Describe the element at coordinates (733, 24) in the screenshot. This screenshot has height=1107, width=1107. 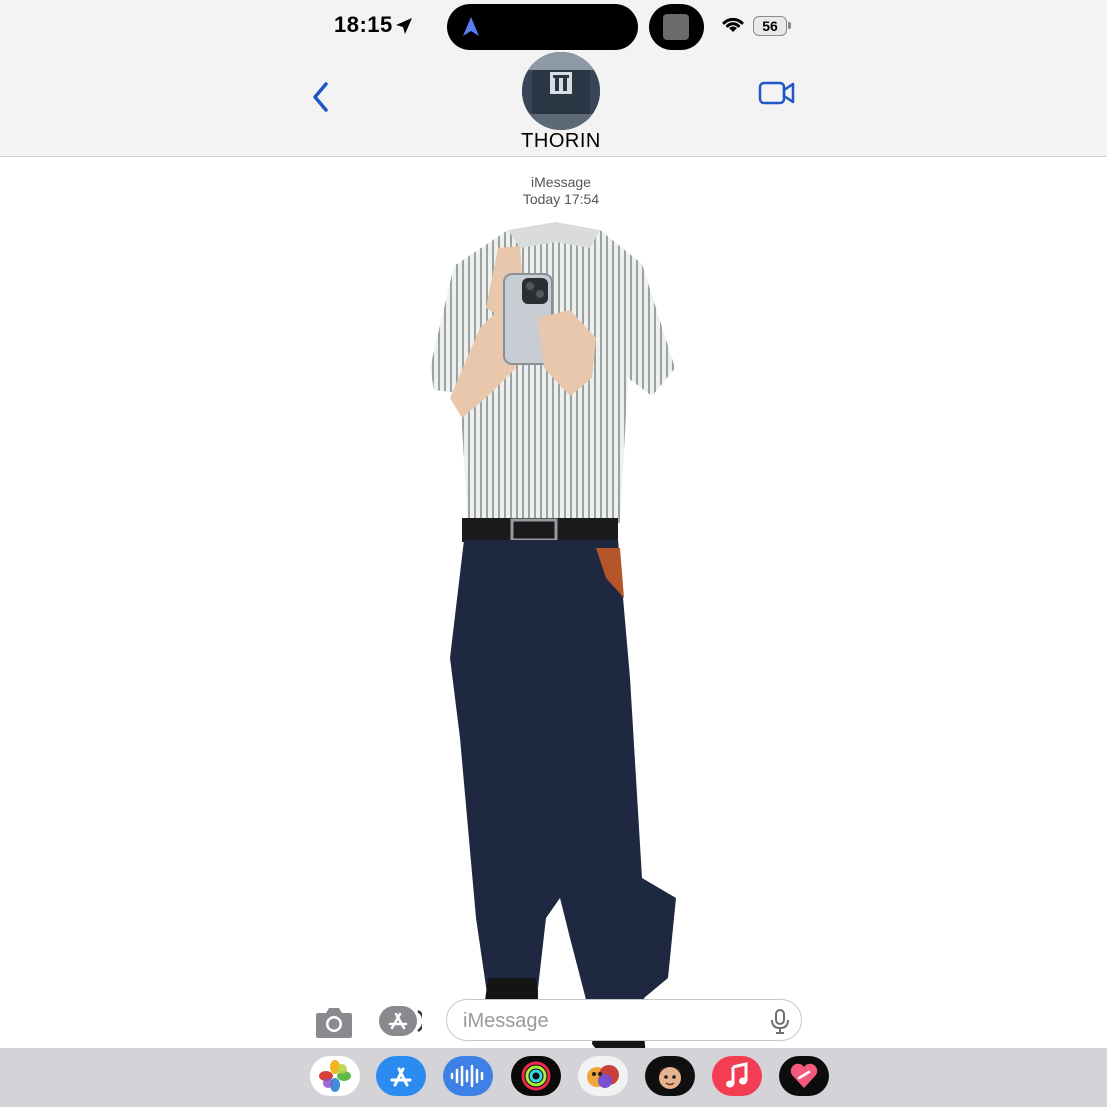
I see `wifi-icon` at that location.